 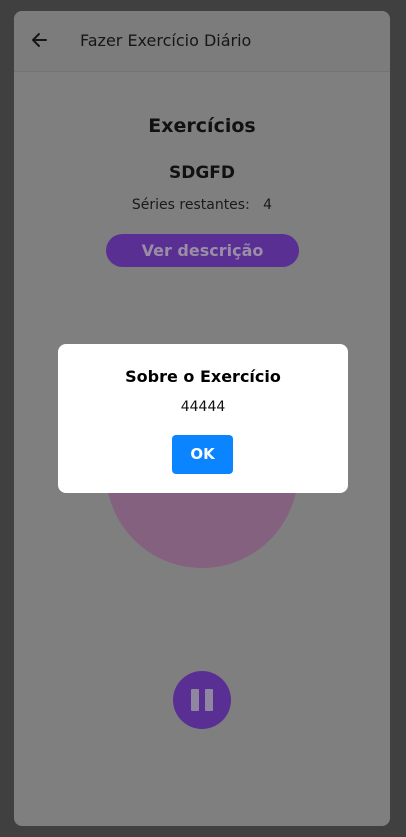 What do you see at coordinates (202, 173) in the screenshot?
I see `exercise-name: SDGFD` at bounding box center [202, 173].